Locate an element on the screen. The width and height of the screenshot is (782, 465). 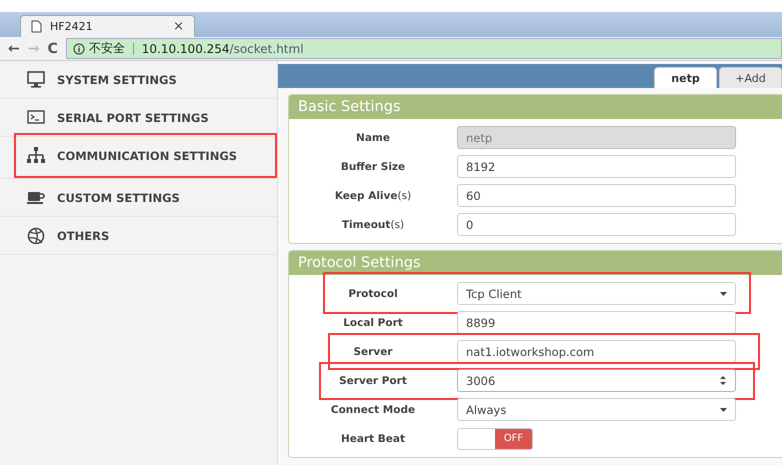
tab: netp is located at coordinates (685, 77).